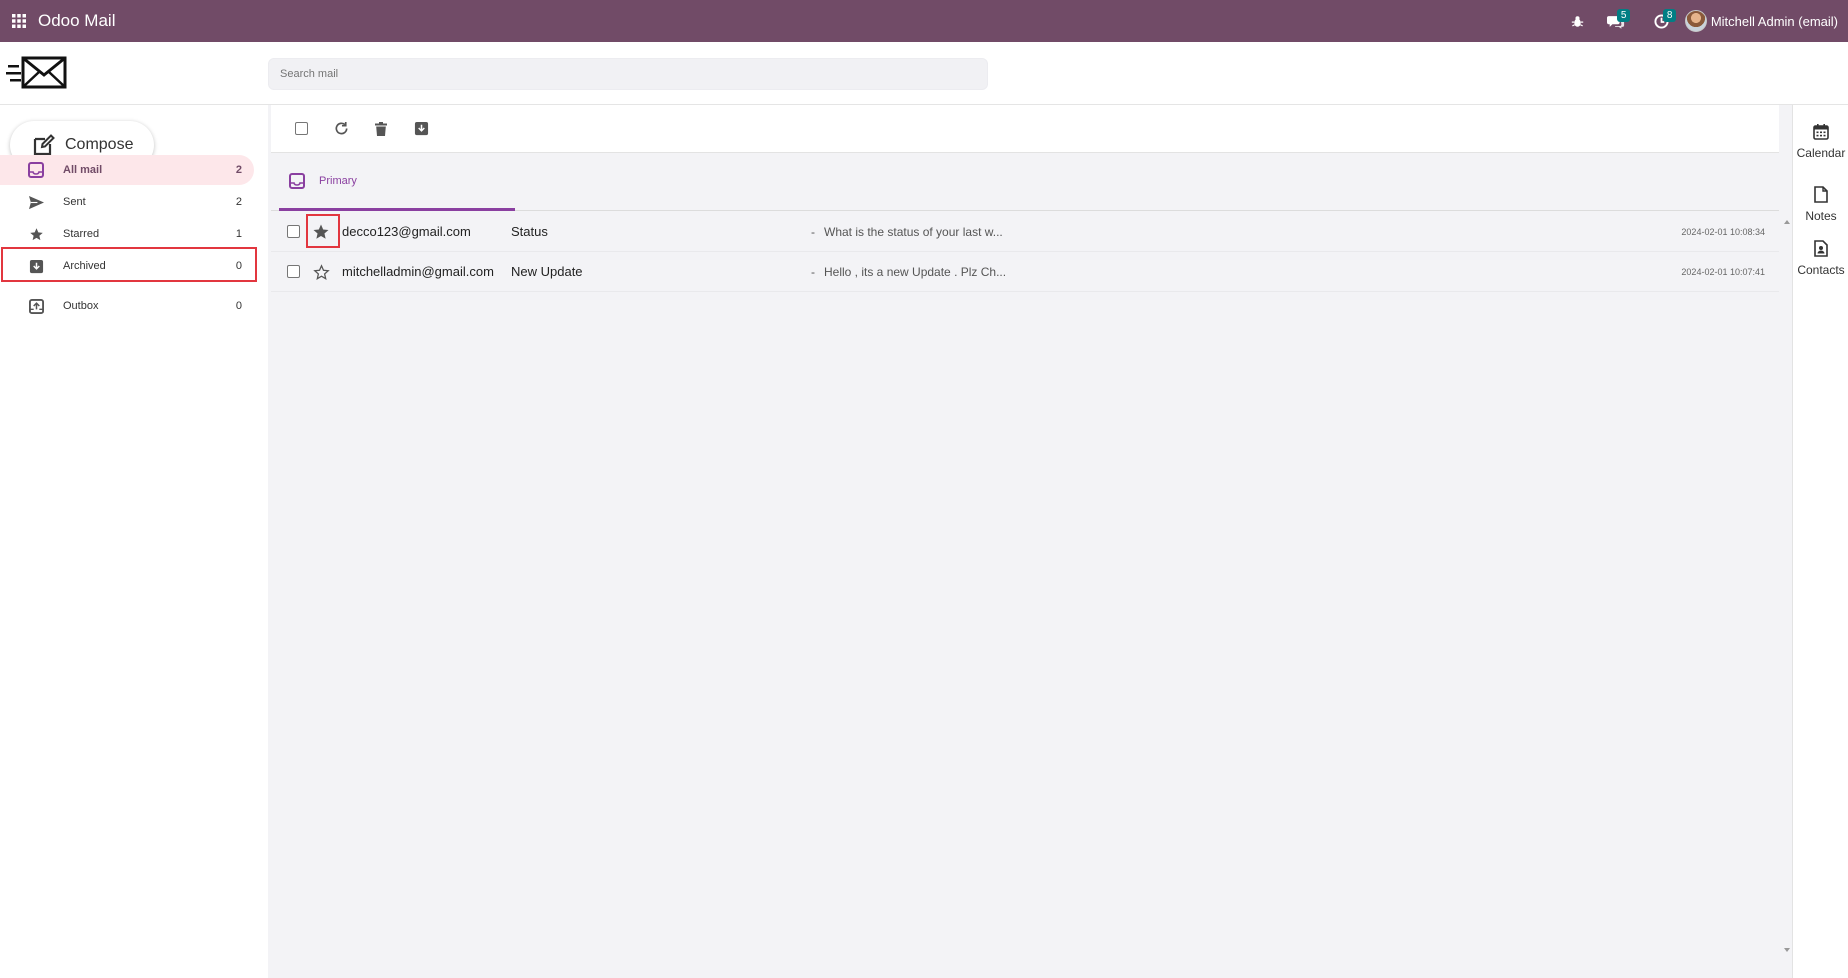 This screenshot has height=978, width=1848. Describe the element at coordinates (127, 266) in the screenshot. I see `sidebar-item-archived: Archived 0` at that location.